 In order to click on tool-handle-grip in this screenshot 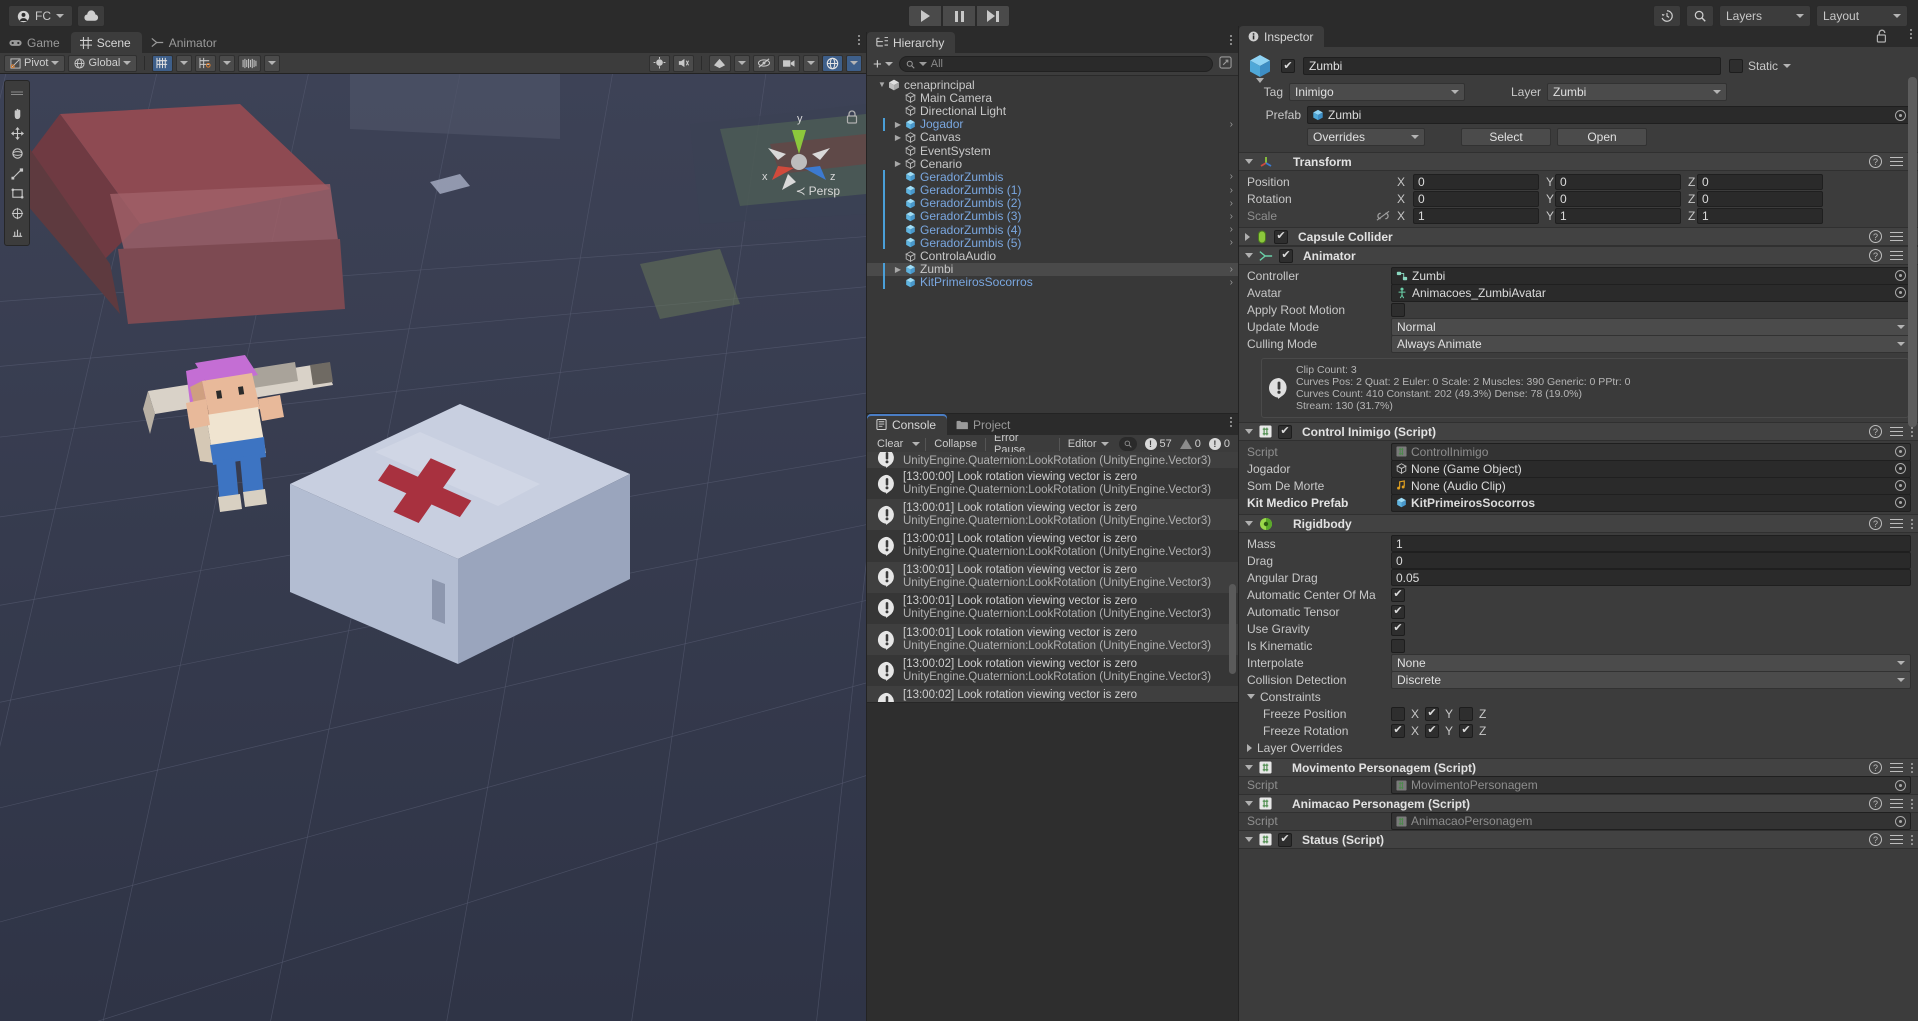, I will do `click(17, 93)`.